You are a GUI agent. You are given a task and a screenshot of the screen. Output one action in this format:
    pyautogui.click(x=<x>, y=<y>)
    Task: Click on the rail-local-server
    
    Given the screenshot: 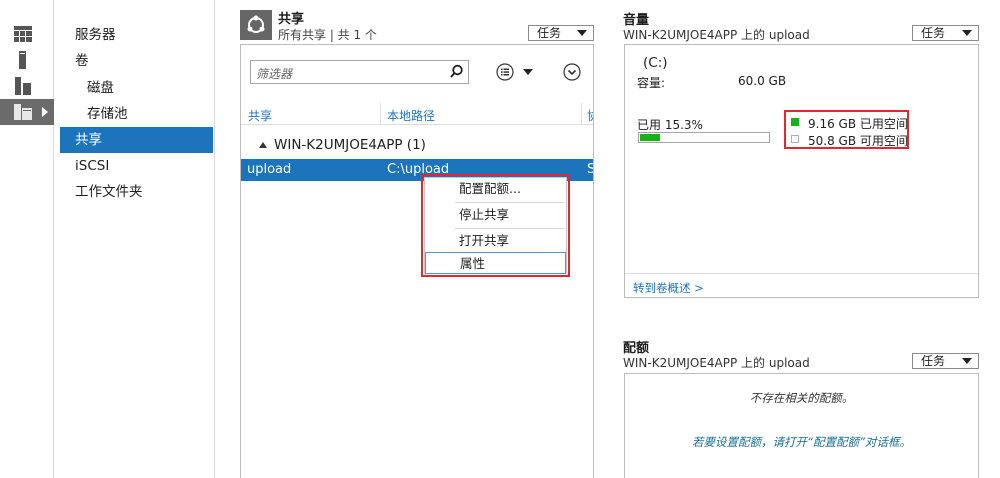 What is the action you would take?
    pyautogui.click(x=27, y=60)
    